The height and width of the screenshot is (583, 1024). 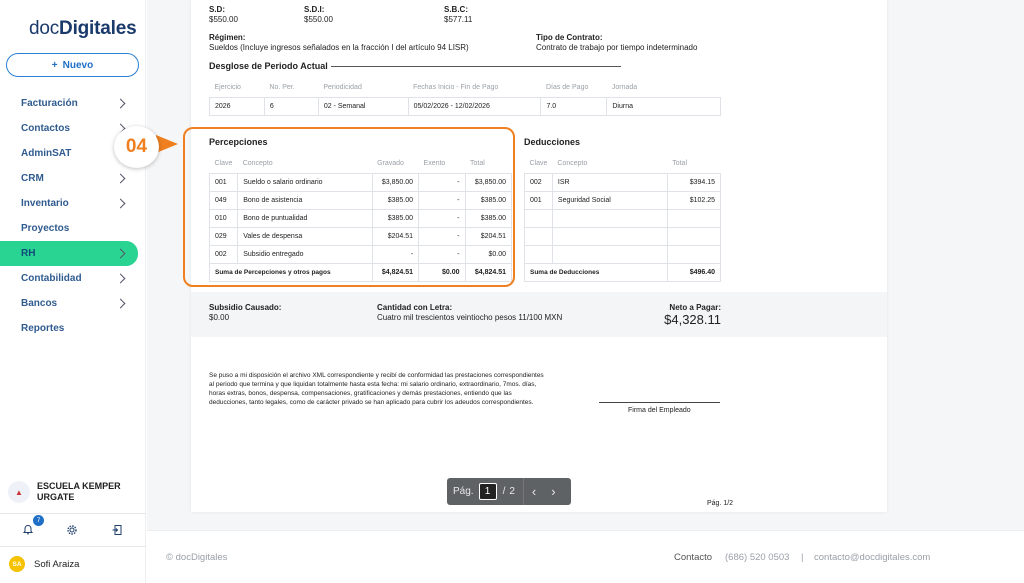 I want to click on section-divider, so click(x=476, y=66).